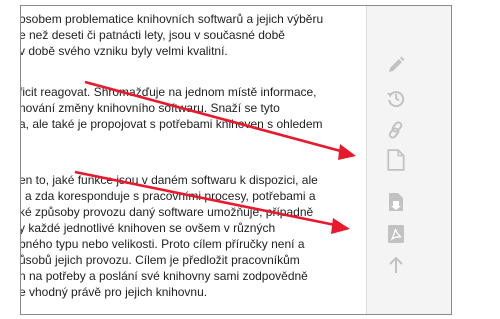  I want to click on history-button, so click(396, 98).